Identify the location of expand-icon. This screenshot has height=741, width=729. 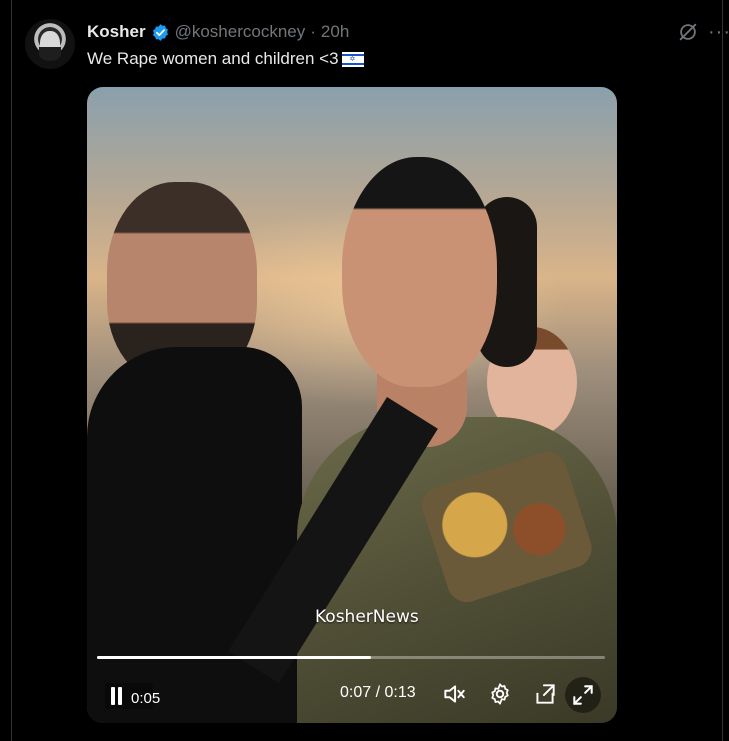
(583, 695).